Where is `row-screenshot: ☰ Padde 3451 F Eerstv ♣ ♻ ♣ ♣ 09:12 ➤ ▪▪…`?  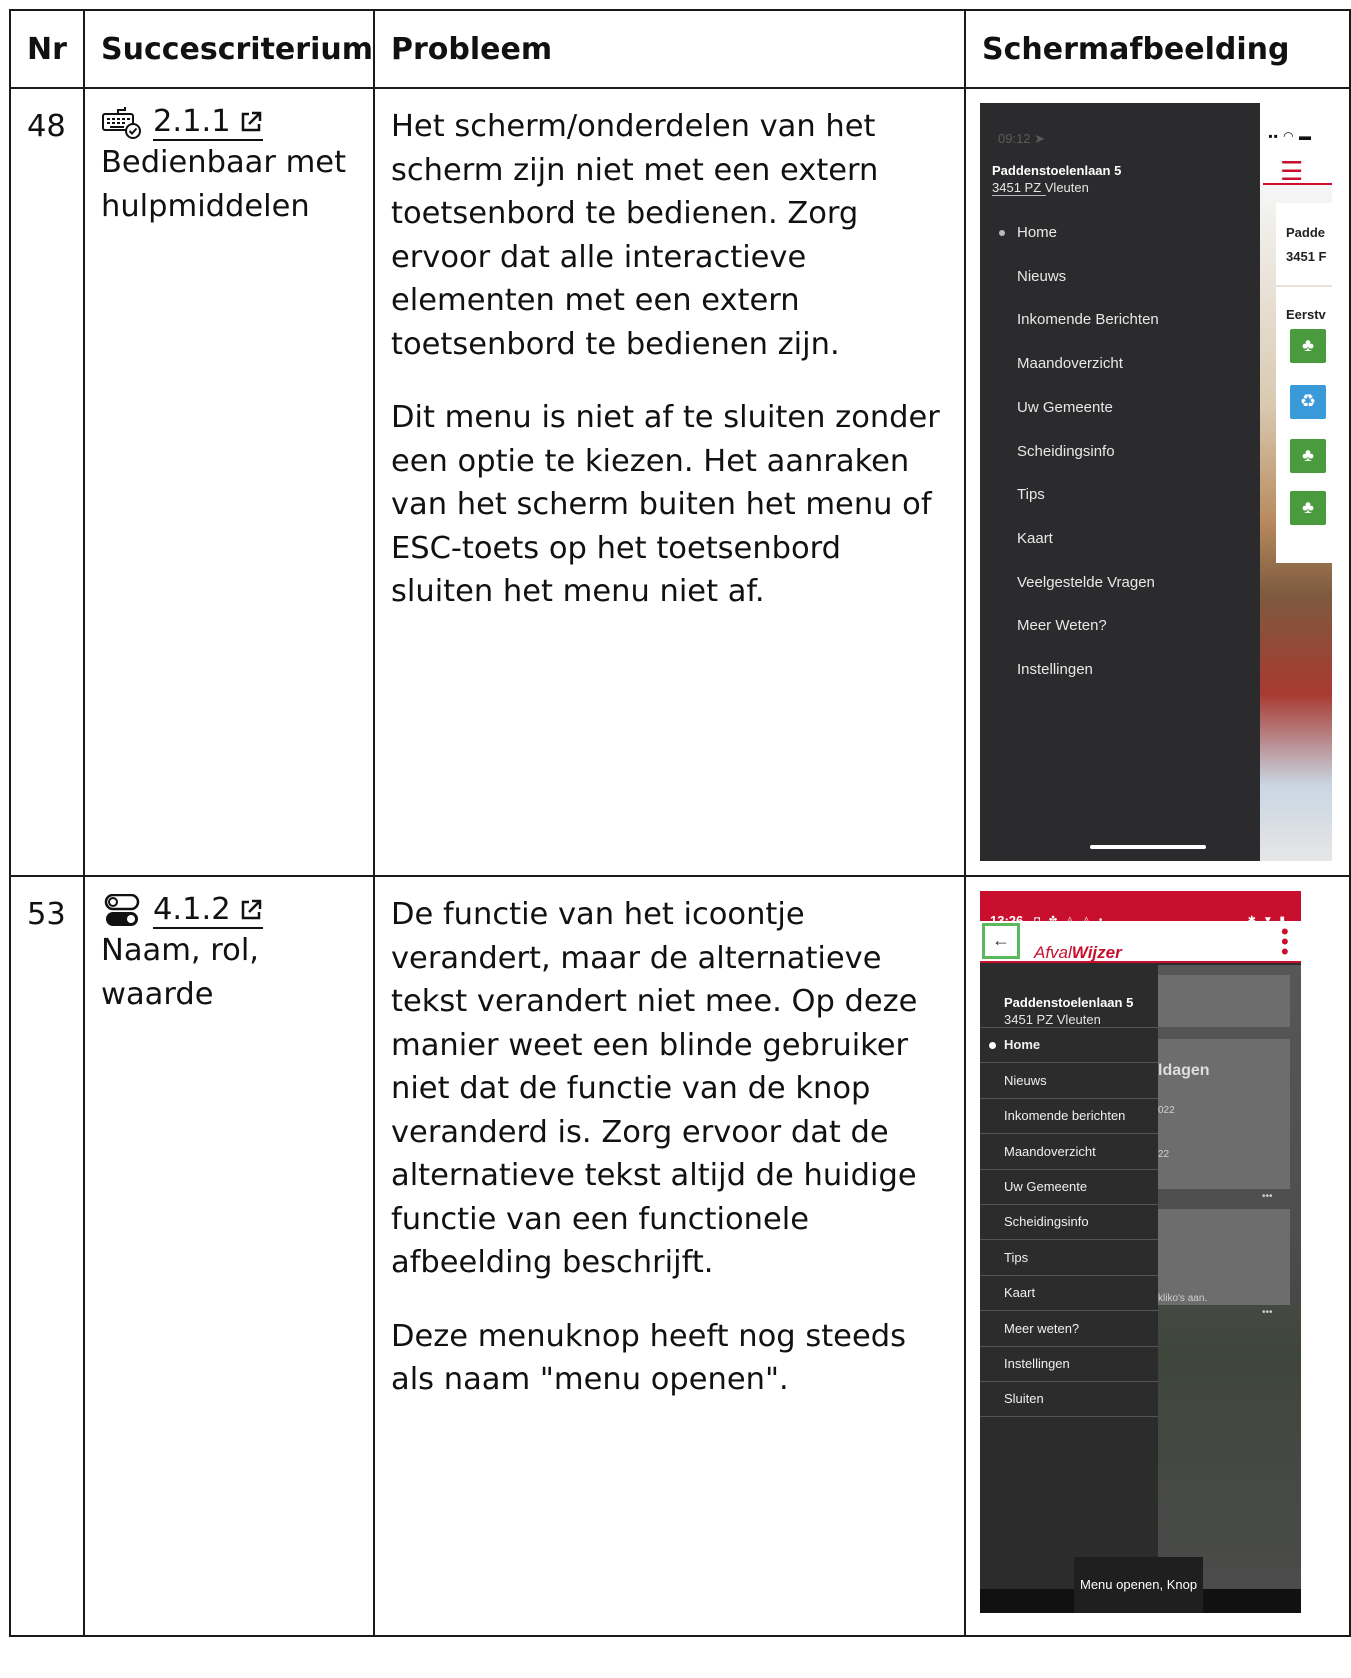 row-screenshot: ☰ Padde 3451 F Eerstv ♣ ♻ ♣ ♣ 09:12 ➤ ▪▪… is located at coordinates (1157, 482).